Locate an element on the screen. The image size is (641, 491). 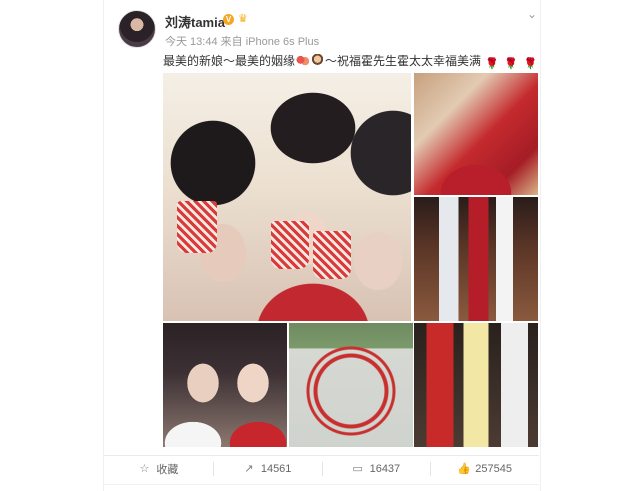
favorite-button: ☆ 收藏 is located at coordinates (158, 469).